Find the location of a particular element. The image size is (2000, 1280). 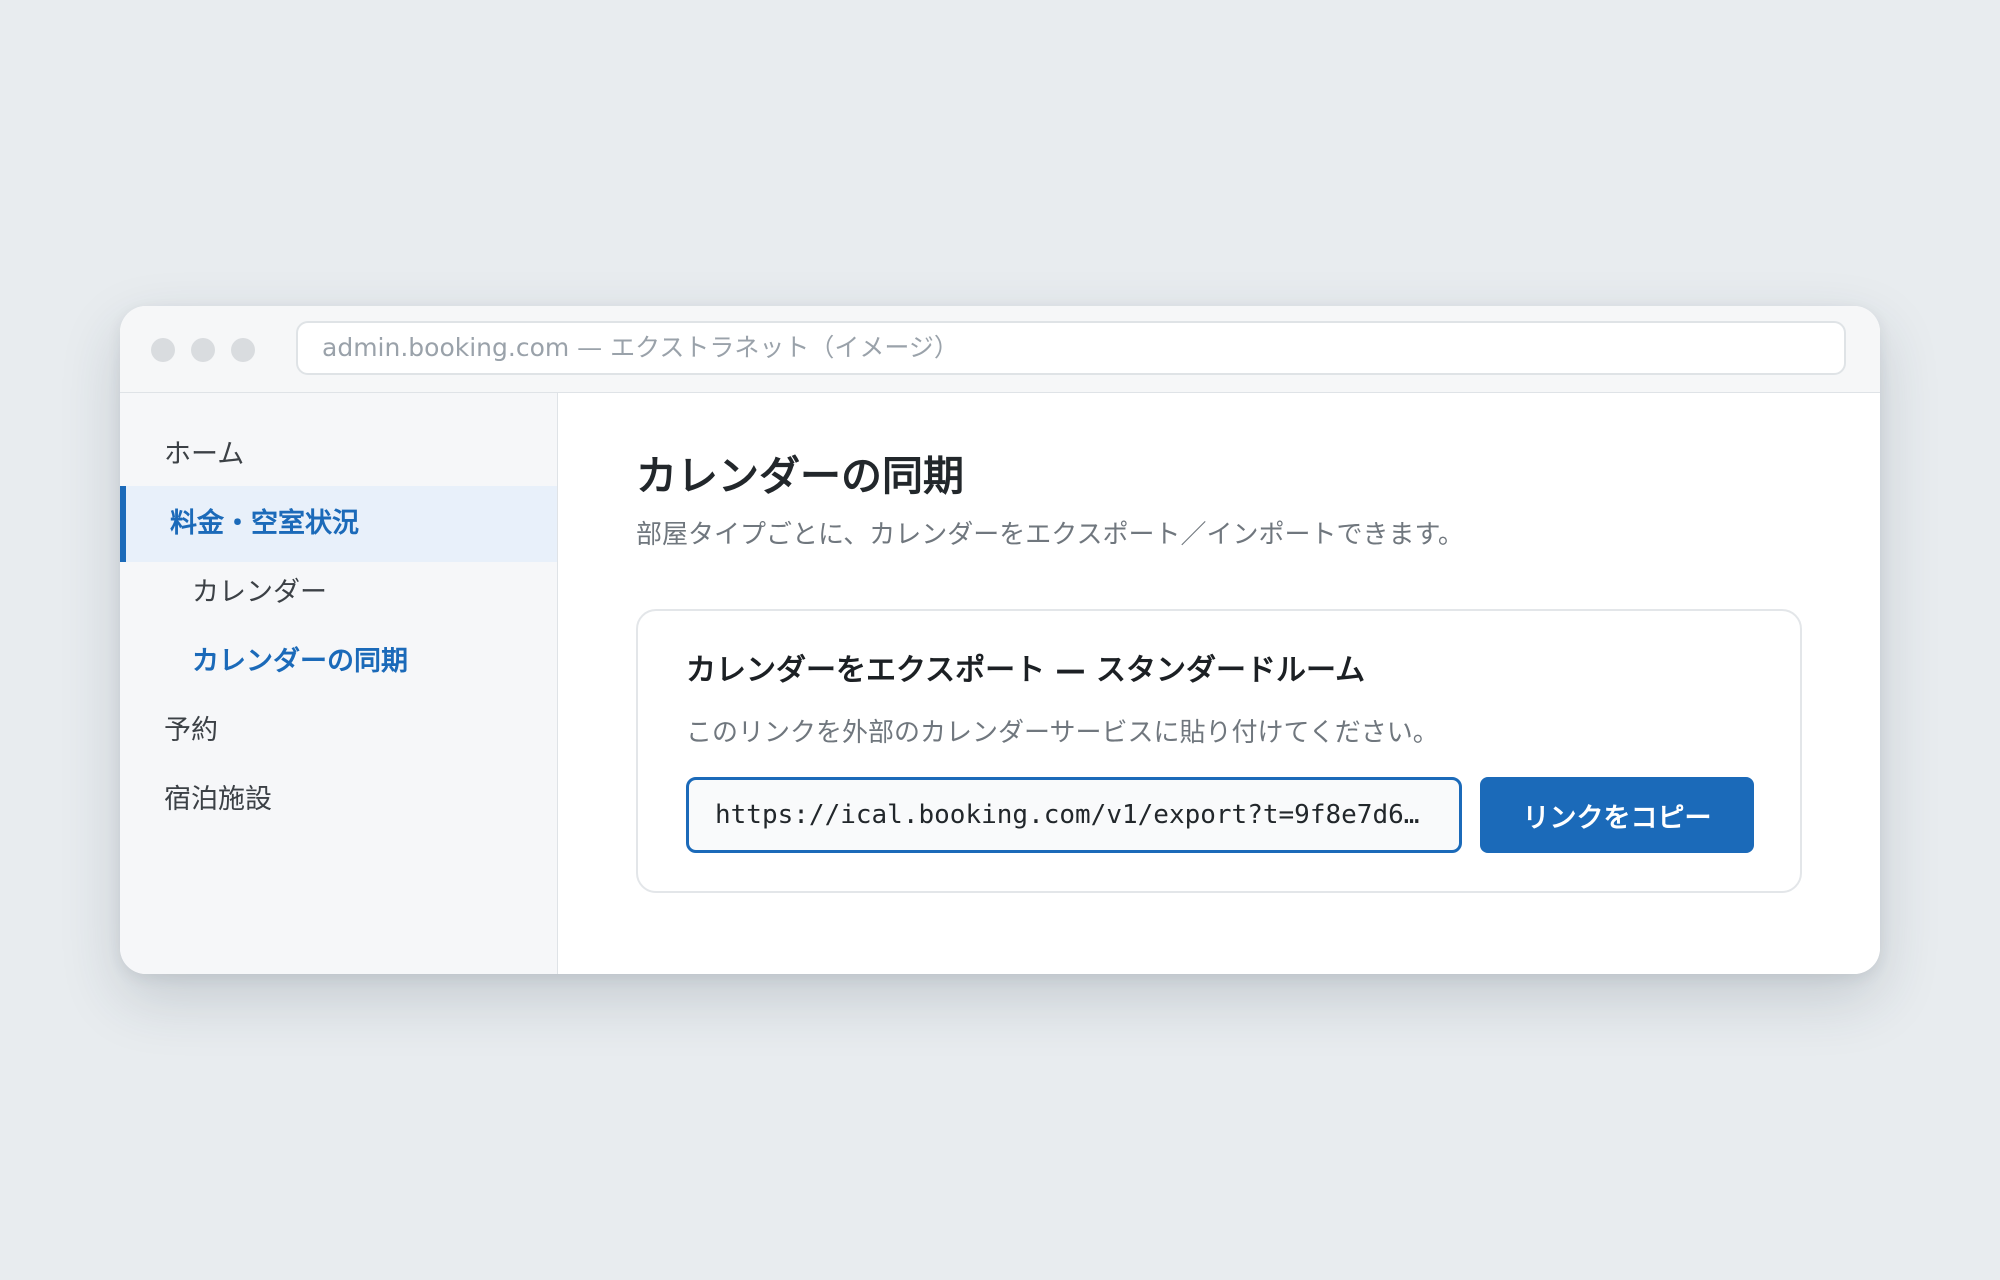

sidebar-item-property: 宿泊施設 is located at coordinates (338, 800).